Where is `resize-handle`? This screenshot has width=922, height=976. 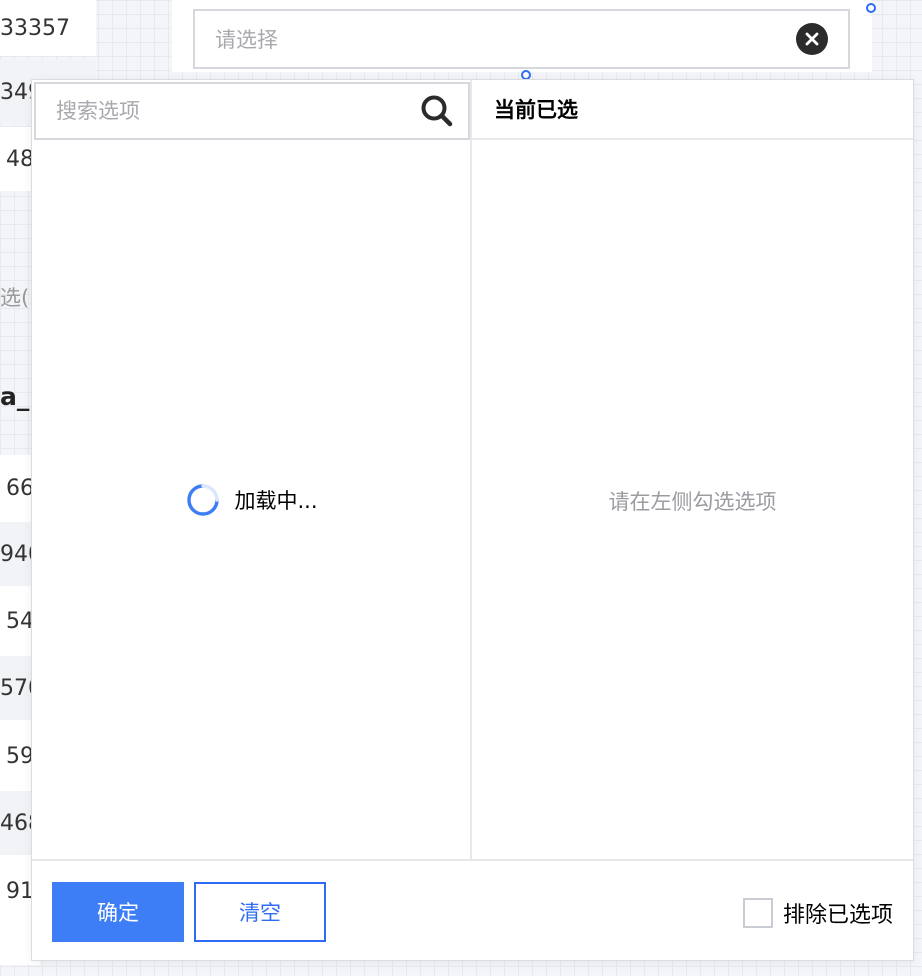 resize-handle is located at coordinates (871, 8).